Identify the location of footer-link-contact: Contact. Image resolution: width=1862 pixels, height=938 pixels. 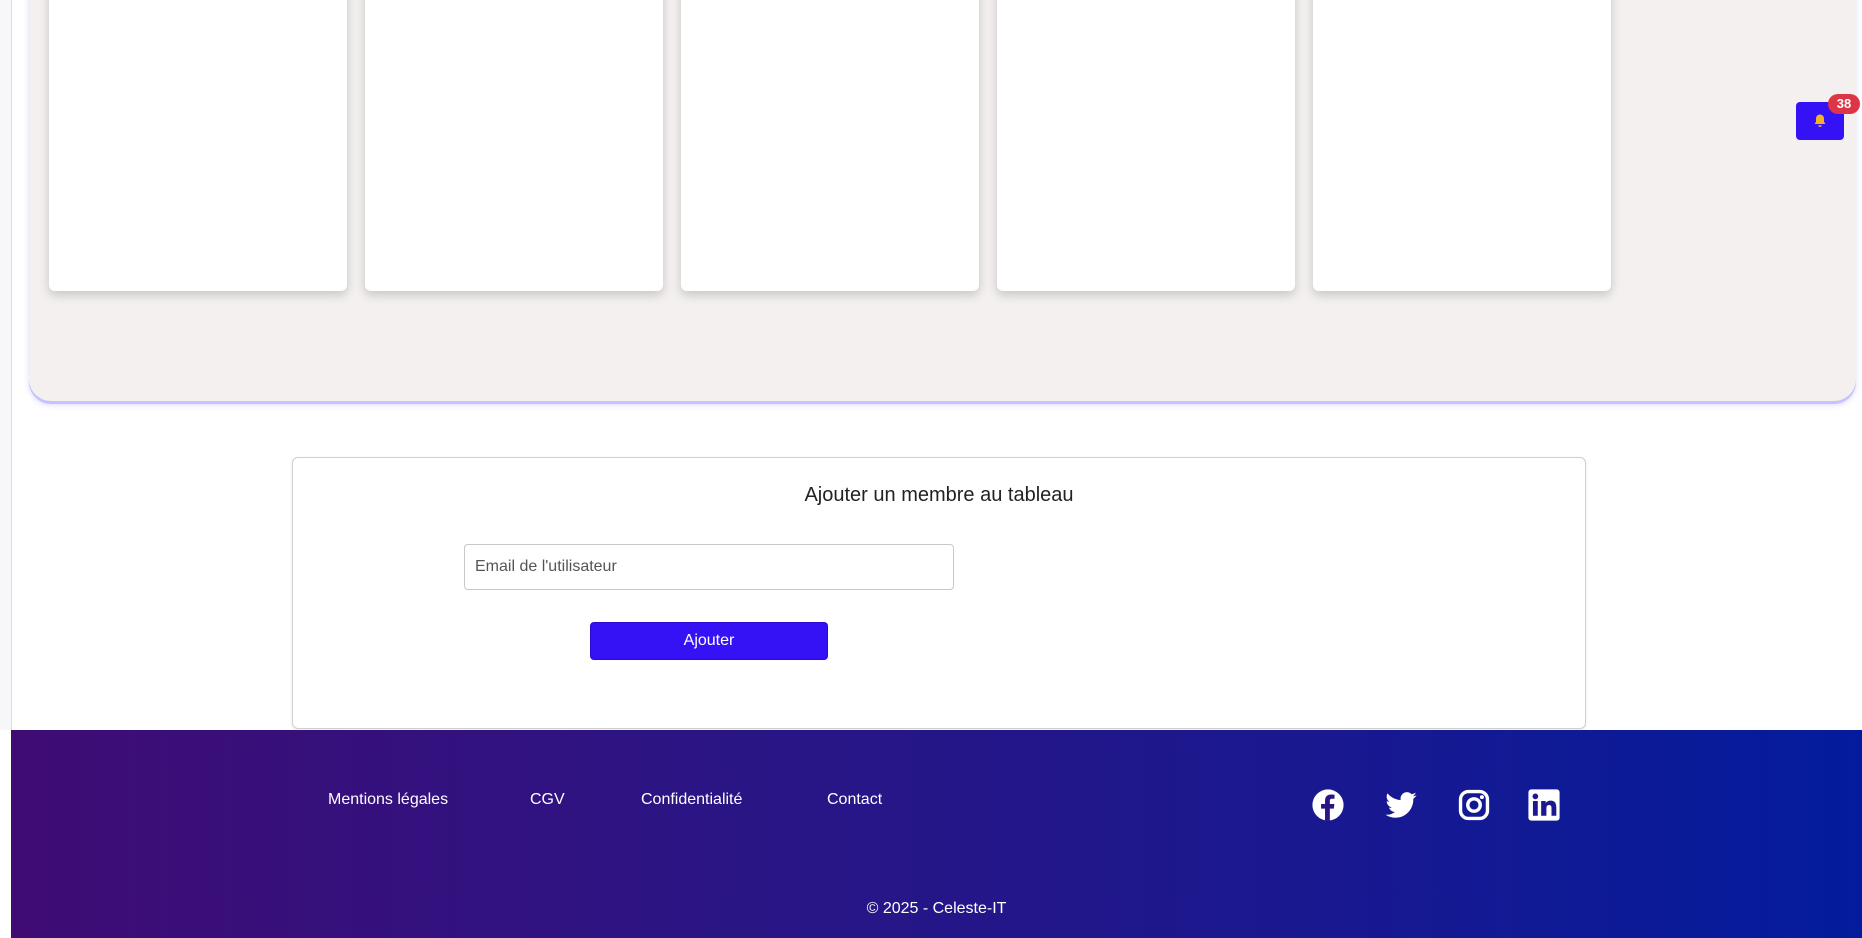
(854, 800).